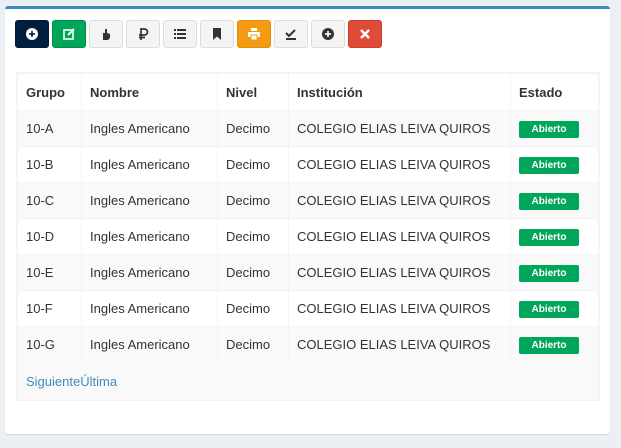  Describe the element at coordinates (49, 164) in the screenshot. I see `cell-grupo: 10-B` at that location.